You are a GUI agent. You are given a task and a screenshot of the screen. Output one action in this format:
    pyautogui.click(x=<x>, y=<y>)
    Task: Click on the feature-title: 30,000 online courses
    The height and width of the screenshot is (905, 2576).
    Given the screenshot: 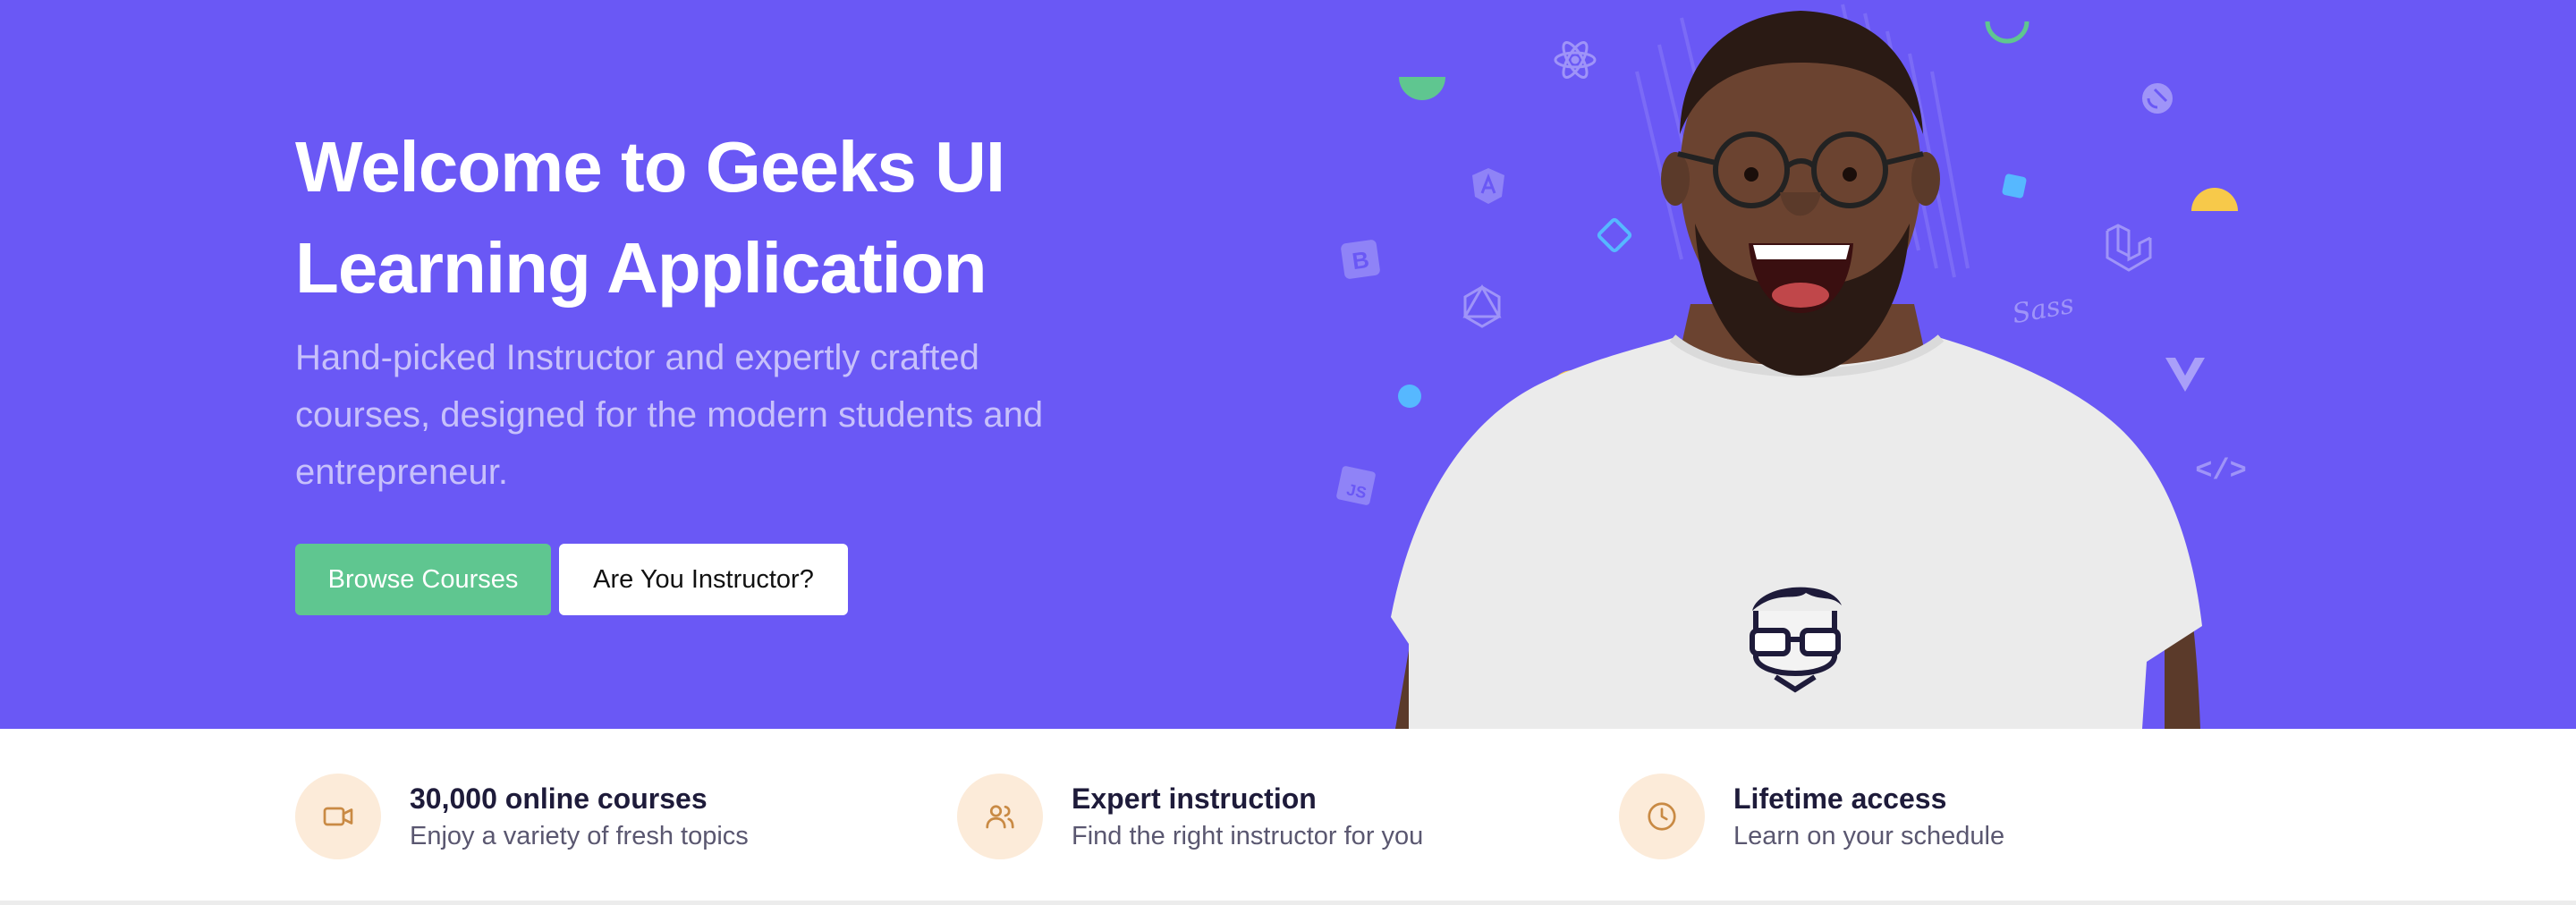 What is the action you would take?
    pyautogui.click(x=559, y=799)
    